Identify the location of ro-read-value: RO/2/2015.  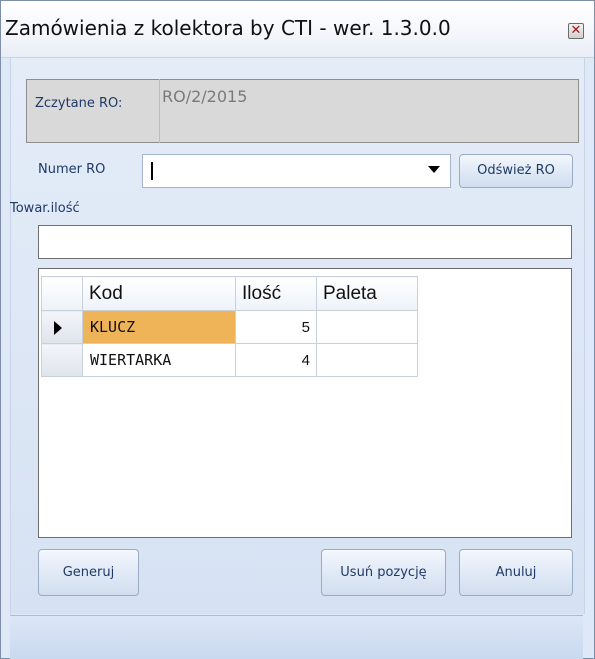
(205, 96).